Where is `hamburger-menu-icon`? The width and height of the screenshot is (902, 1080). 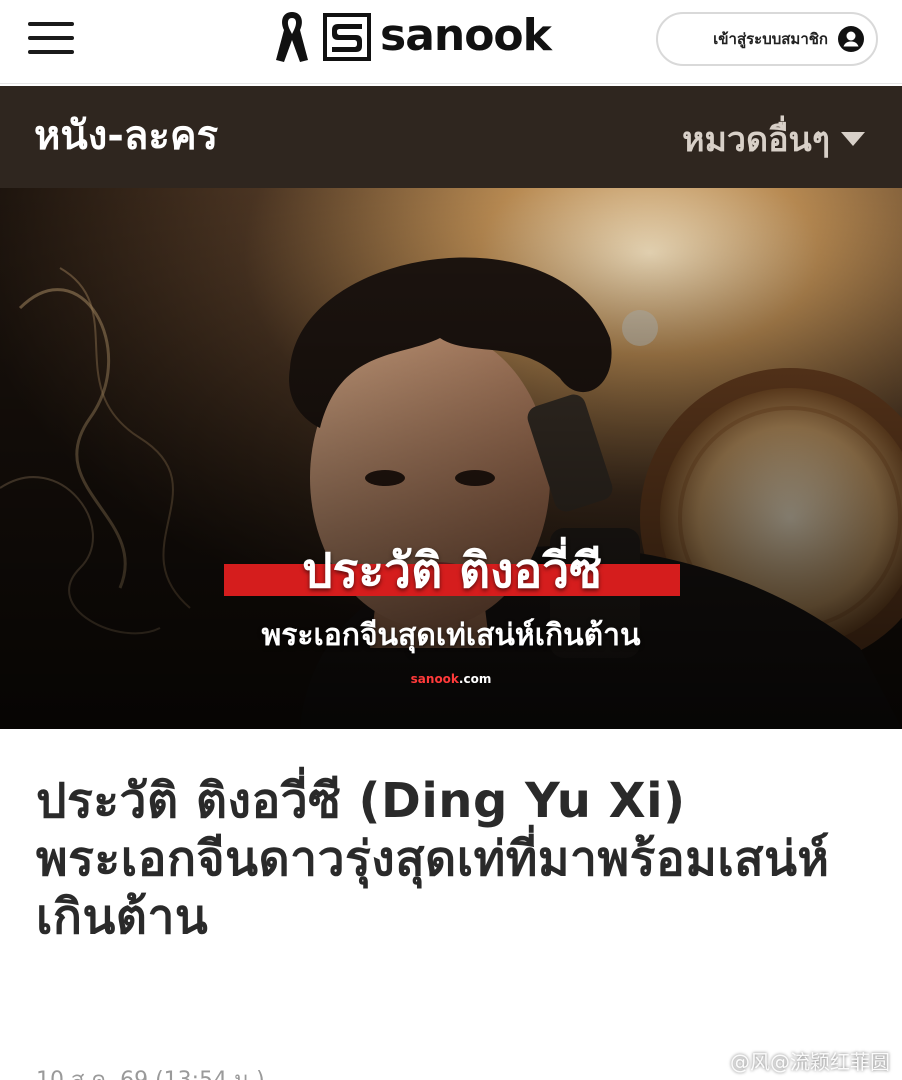
hamburger-menu-icon is located at coordinates (51, 38).